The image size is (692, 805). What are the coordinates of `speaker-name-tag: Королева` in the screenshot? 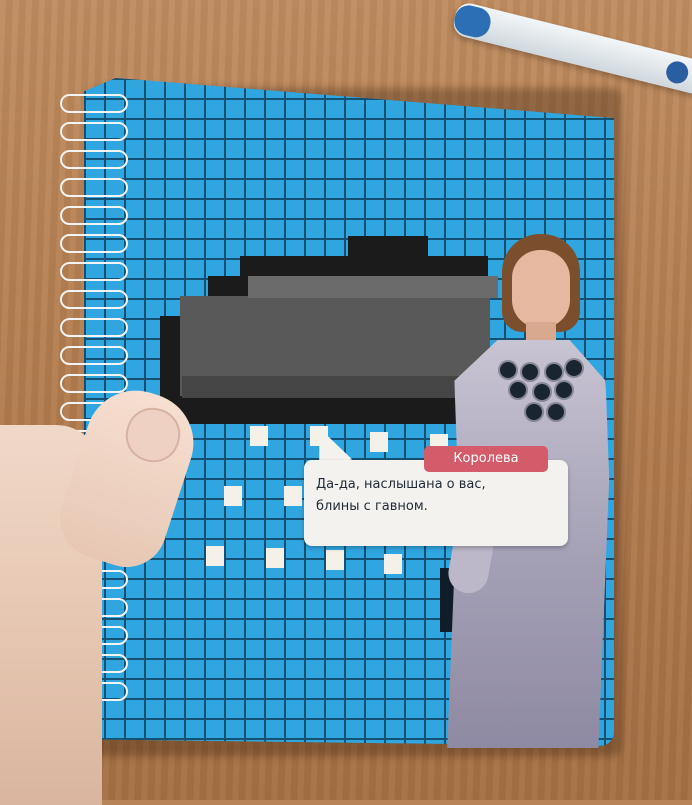 It's located at (486, 459).